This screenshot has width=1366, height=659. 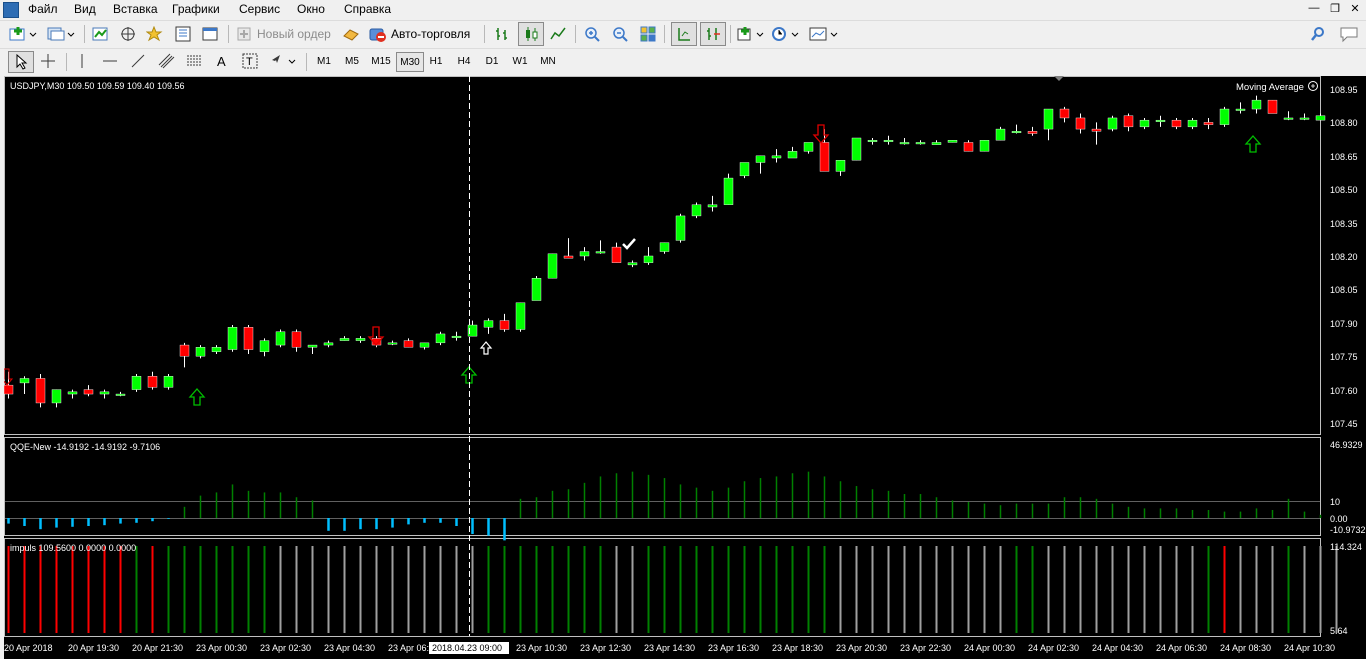 I want to click on auto-scroll-icon, so click(x=684, y=34).